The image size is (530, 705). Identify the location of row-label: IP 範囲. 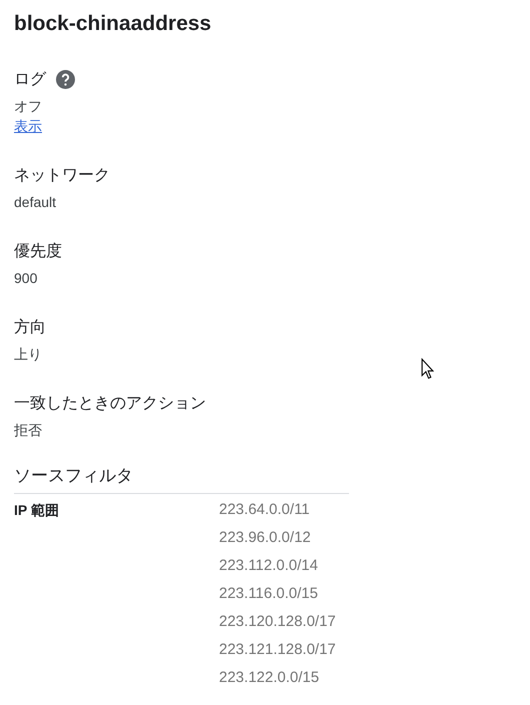
(37, 510).